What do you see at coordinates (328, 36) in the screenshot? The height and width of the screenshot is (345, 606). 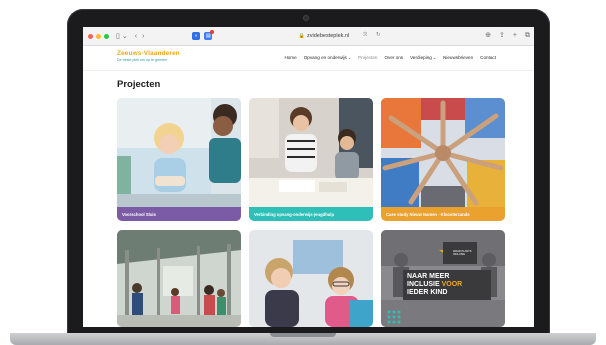 I see `url-text: zvidebesteplek.nl` at bounding box center [328, 36].